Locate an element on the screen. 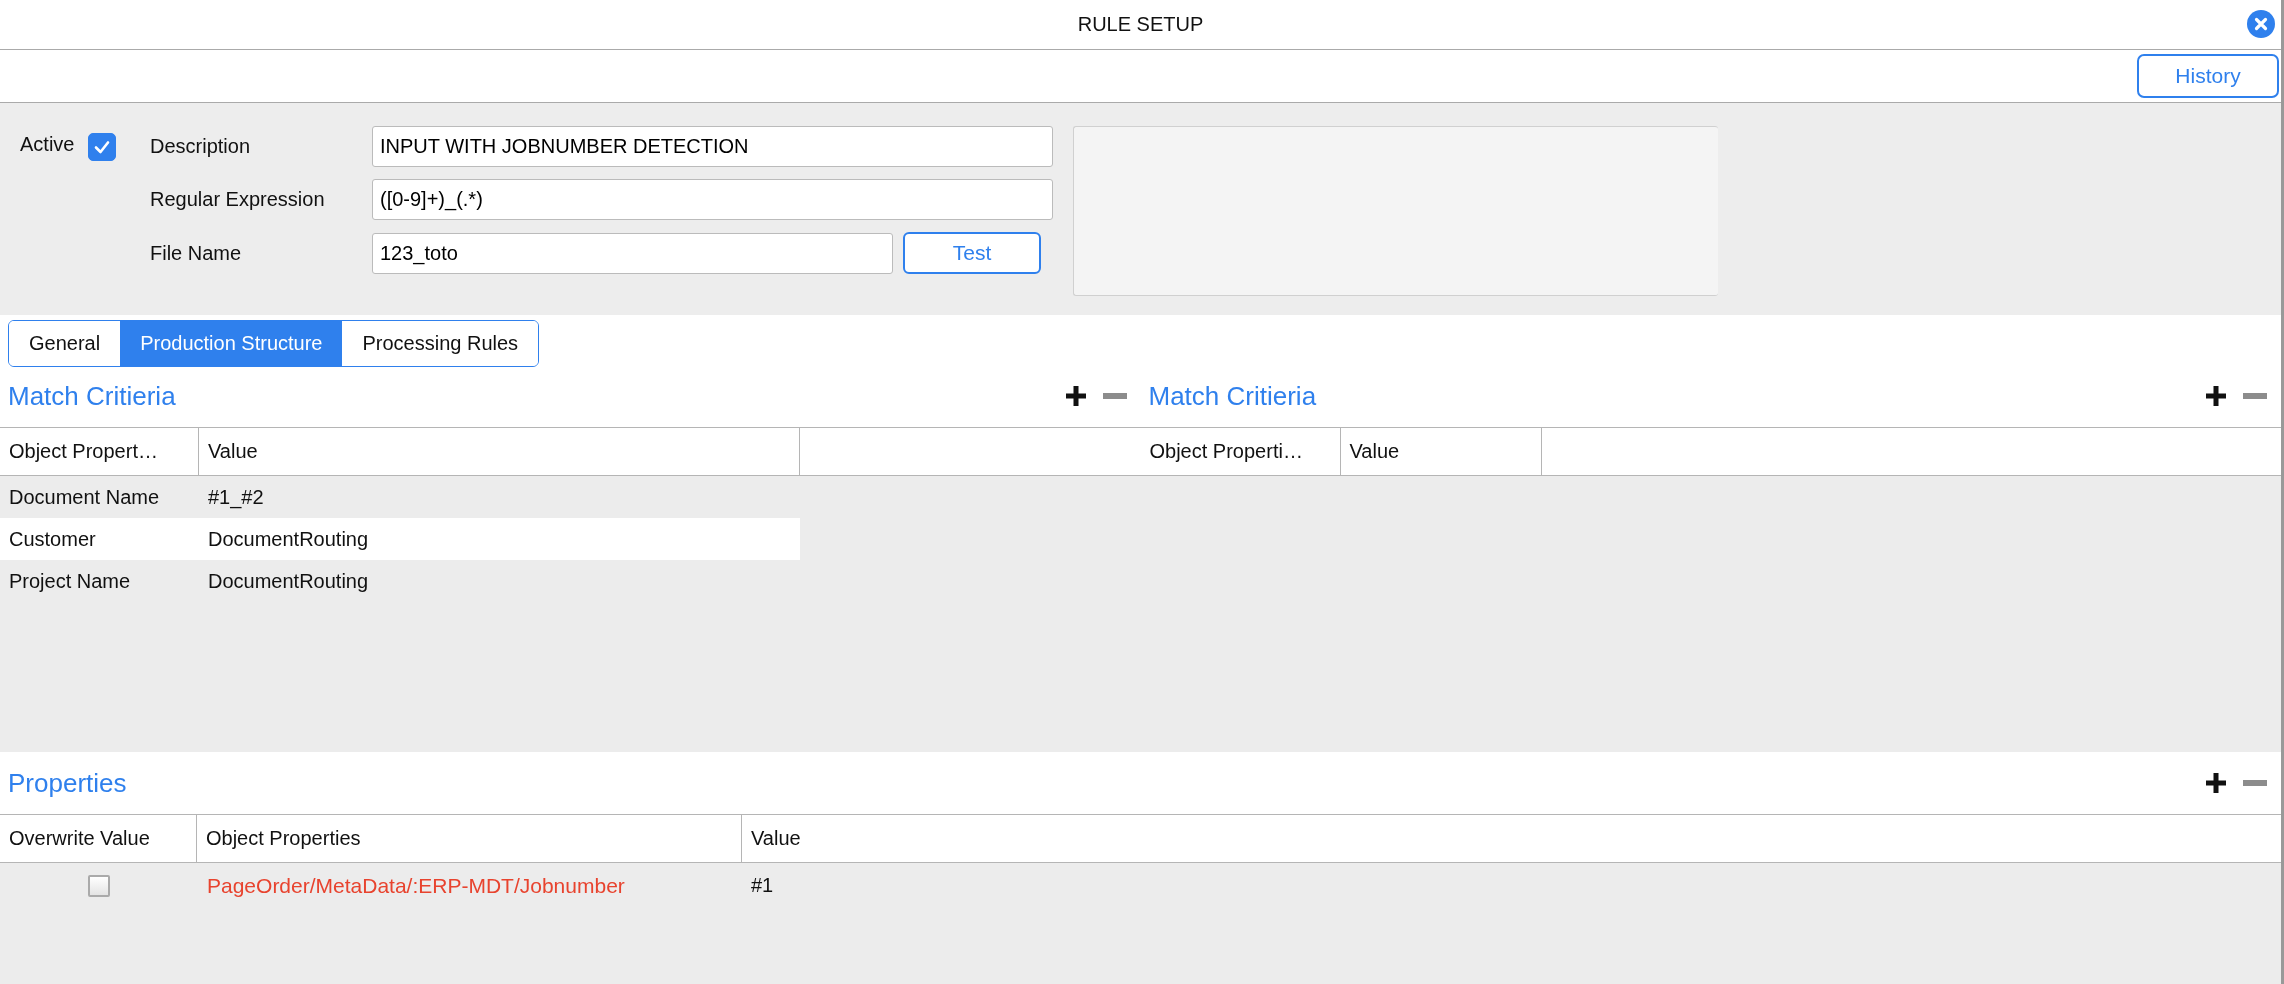  close-icon is located at coordinates (2261, 24).